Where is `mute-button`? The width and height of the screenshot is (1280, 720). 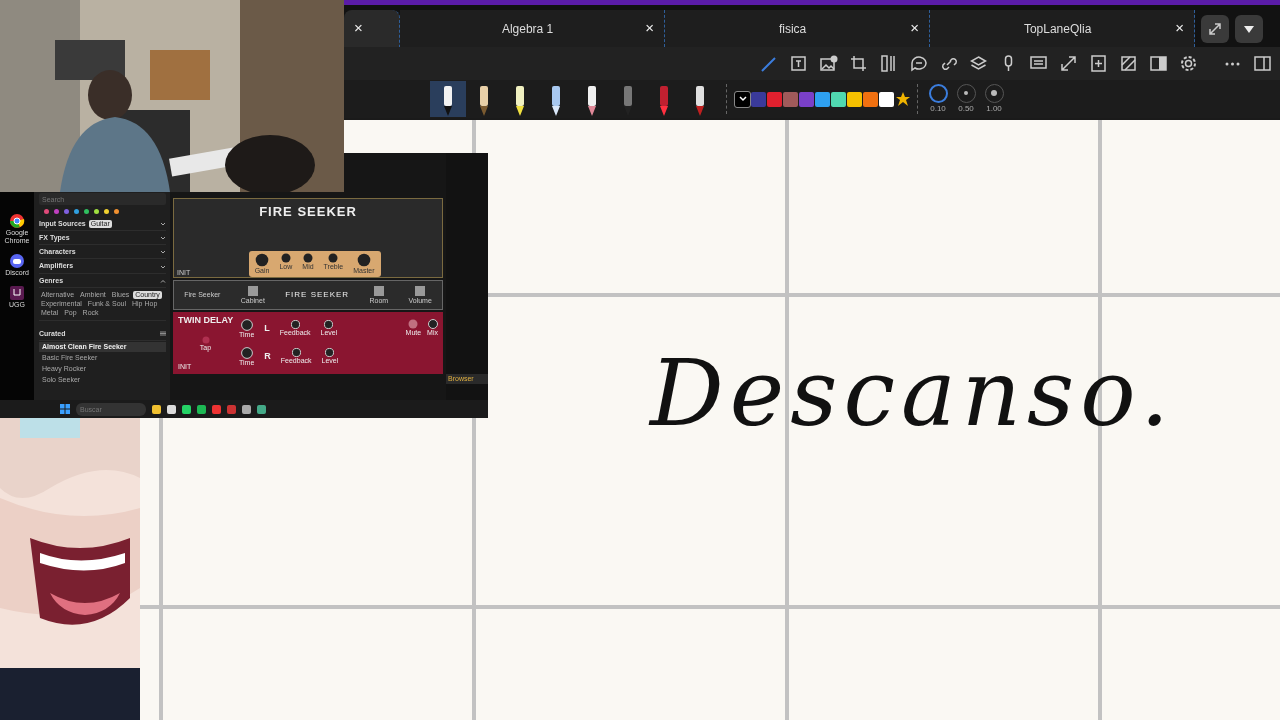
mute-button is located at coordinates (413, 324).